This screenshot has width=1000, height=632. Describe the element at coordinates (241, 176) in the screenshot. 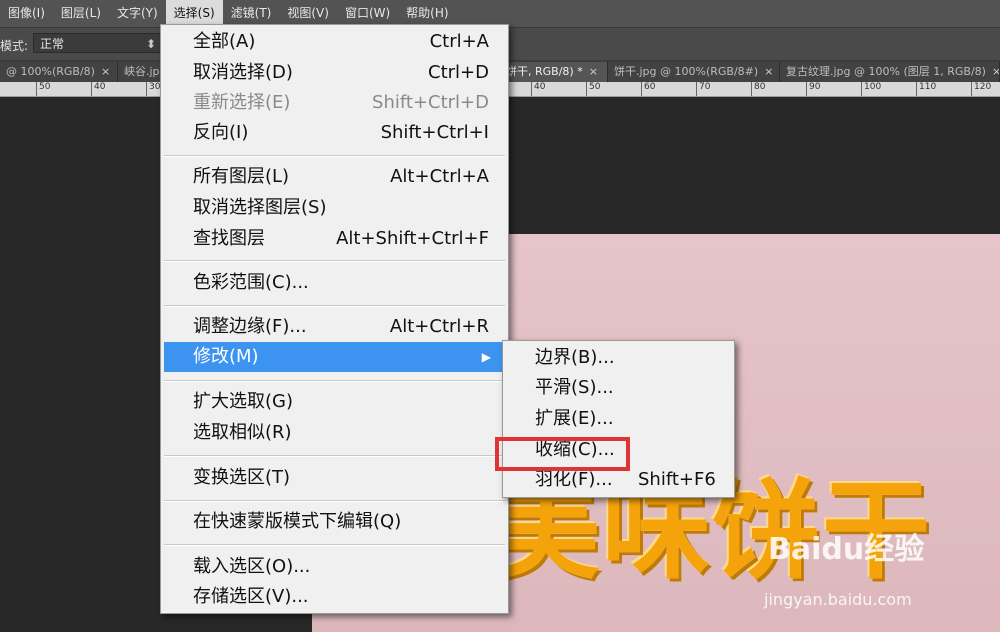

I see `menu-item-label: 所有图层(L)` at that location.